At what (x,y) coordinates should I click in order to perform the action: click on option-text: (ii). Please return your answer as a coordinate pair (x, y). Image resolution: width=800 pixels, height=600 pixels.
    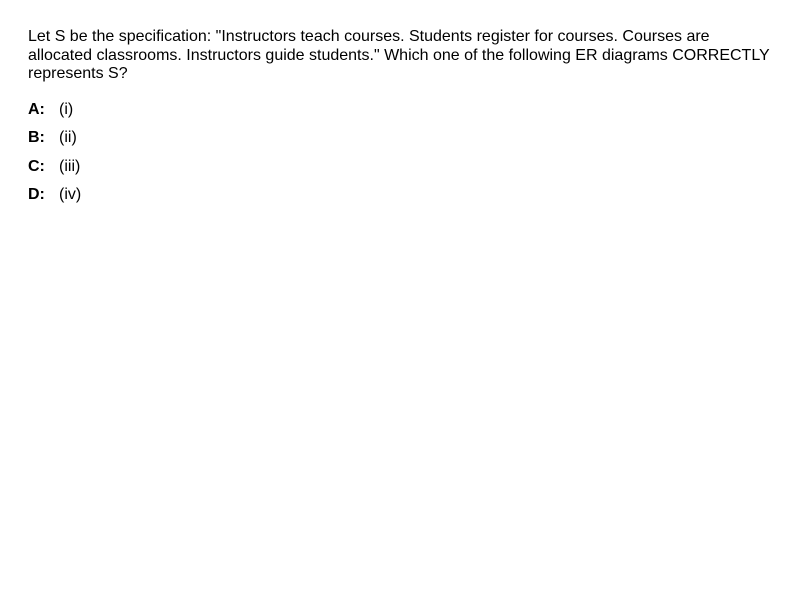
    Looking at the image, I should click on (68, 137).